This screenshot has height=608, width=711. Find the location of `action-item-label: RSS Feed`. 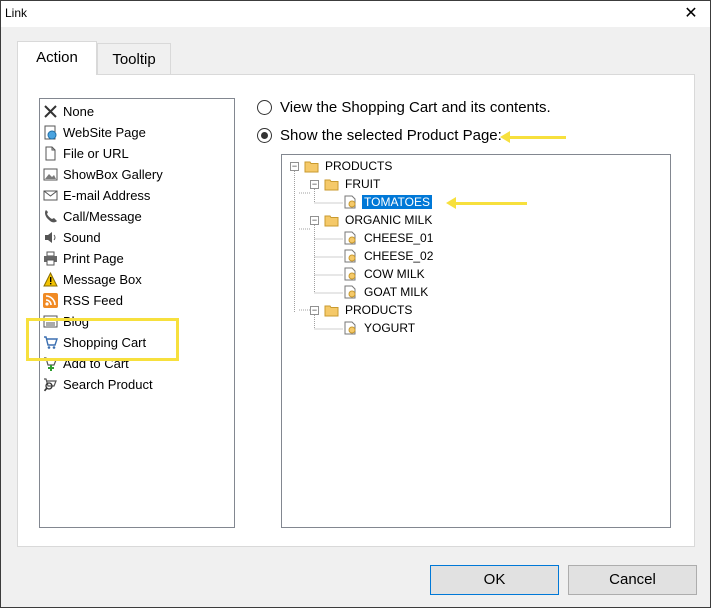

action-item-label: RSS Feed is located at coordinates (93, 300).